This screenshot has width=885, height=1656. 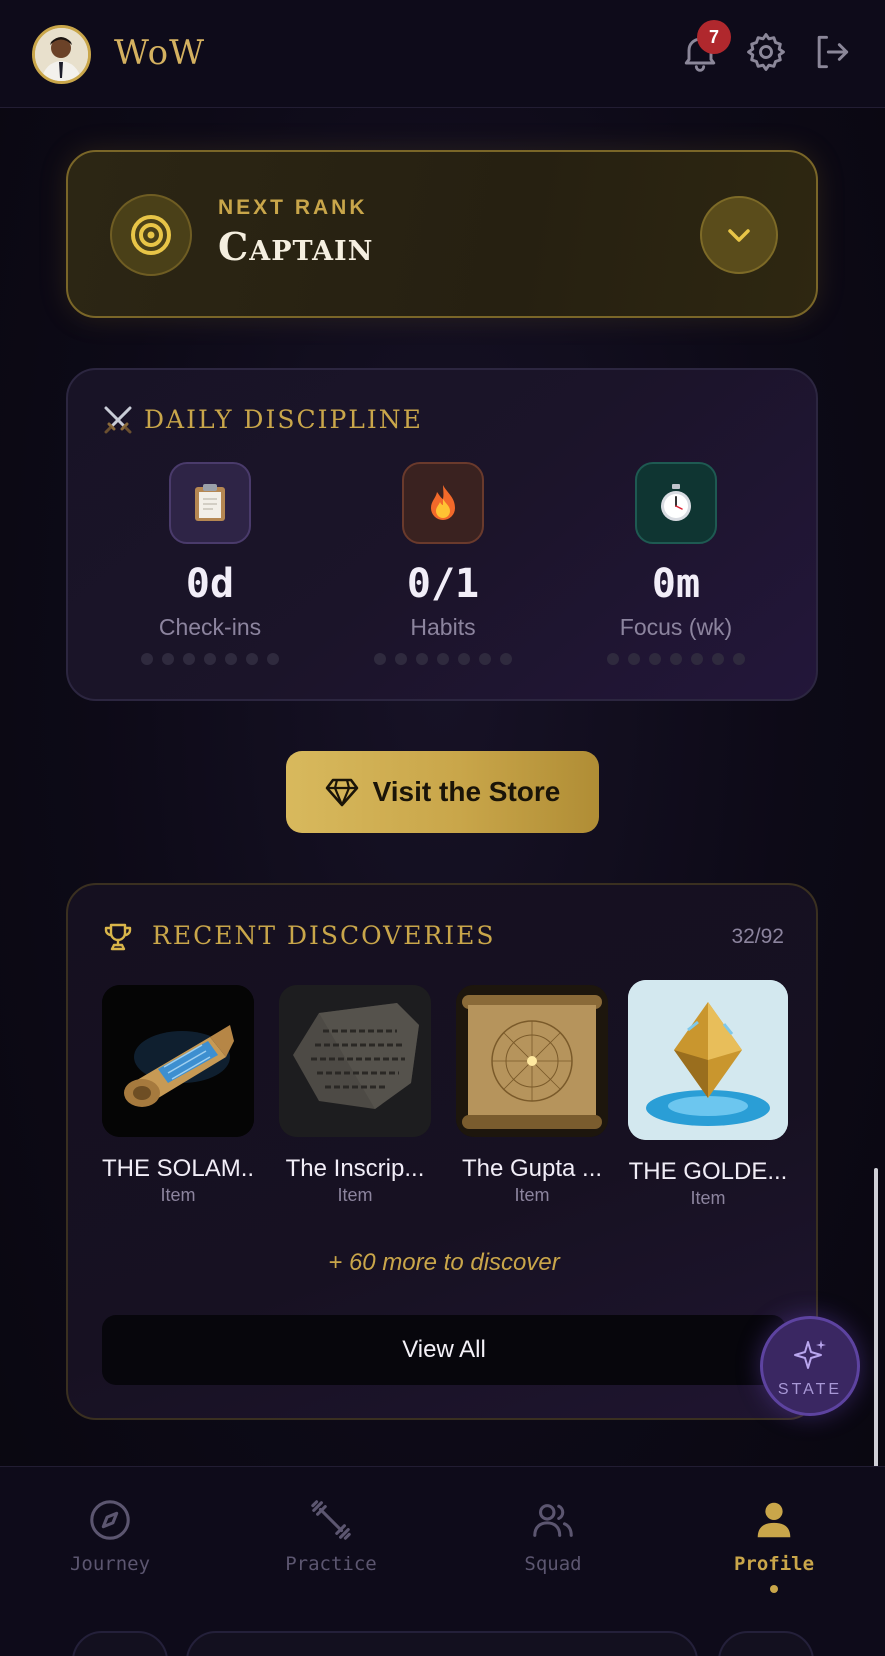 What do you see at coordinates (442, 1643) in the screenshot?
I see `secondary-bar-center` at bounding box center [442, 1643].